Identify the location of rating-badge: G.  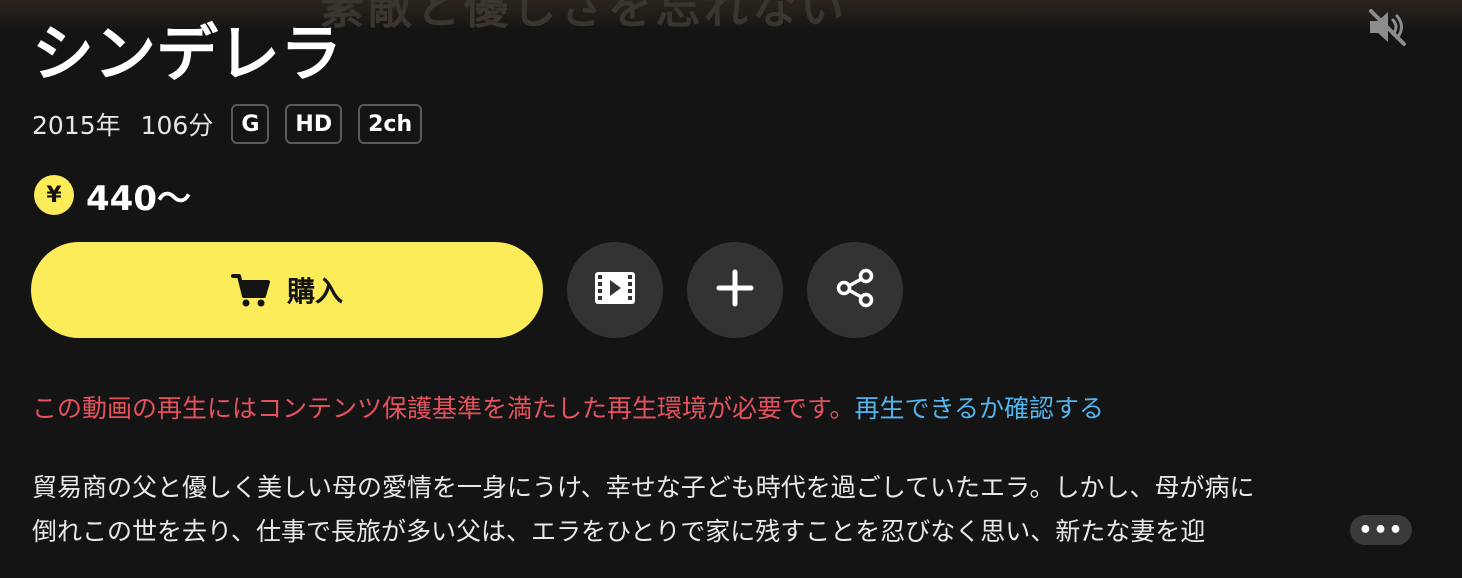
(250, 124).